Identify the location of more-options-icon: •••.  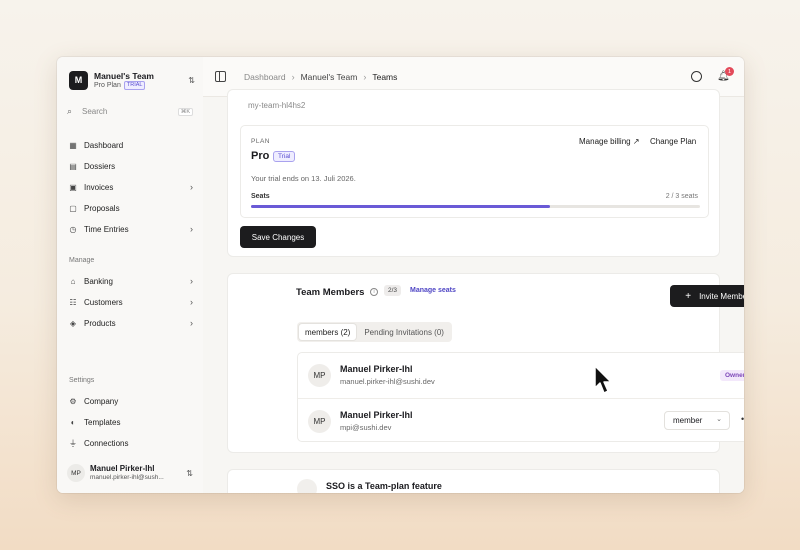
(742, 419).